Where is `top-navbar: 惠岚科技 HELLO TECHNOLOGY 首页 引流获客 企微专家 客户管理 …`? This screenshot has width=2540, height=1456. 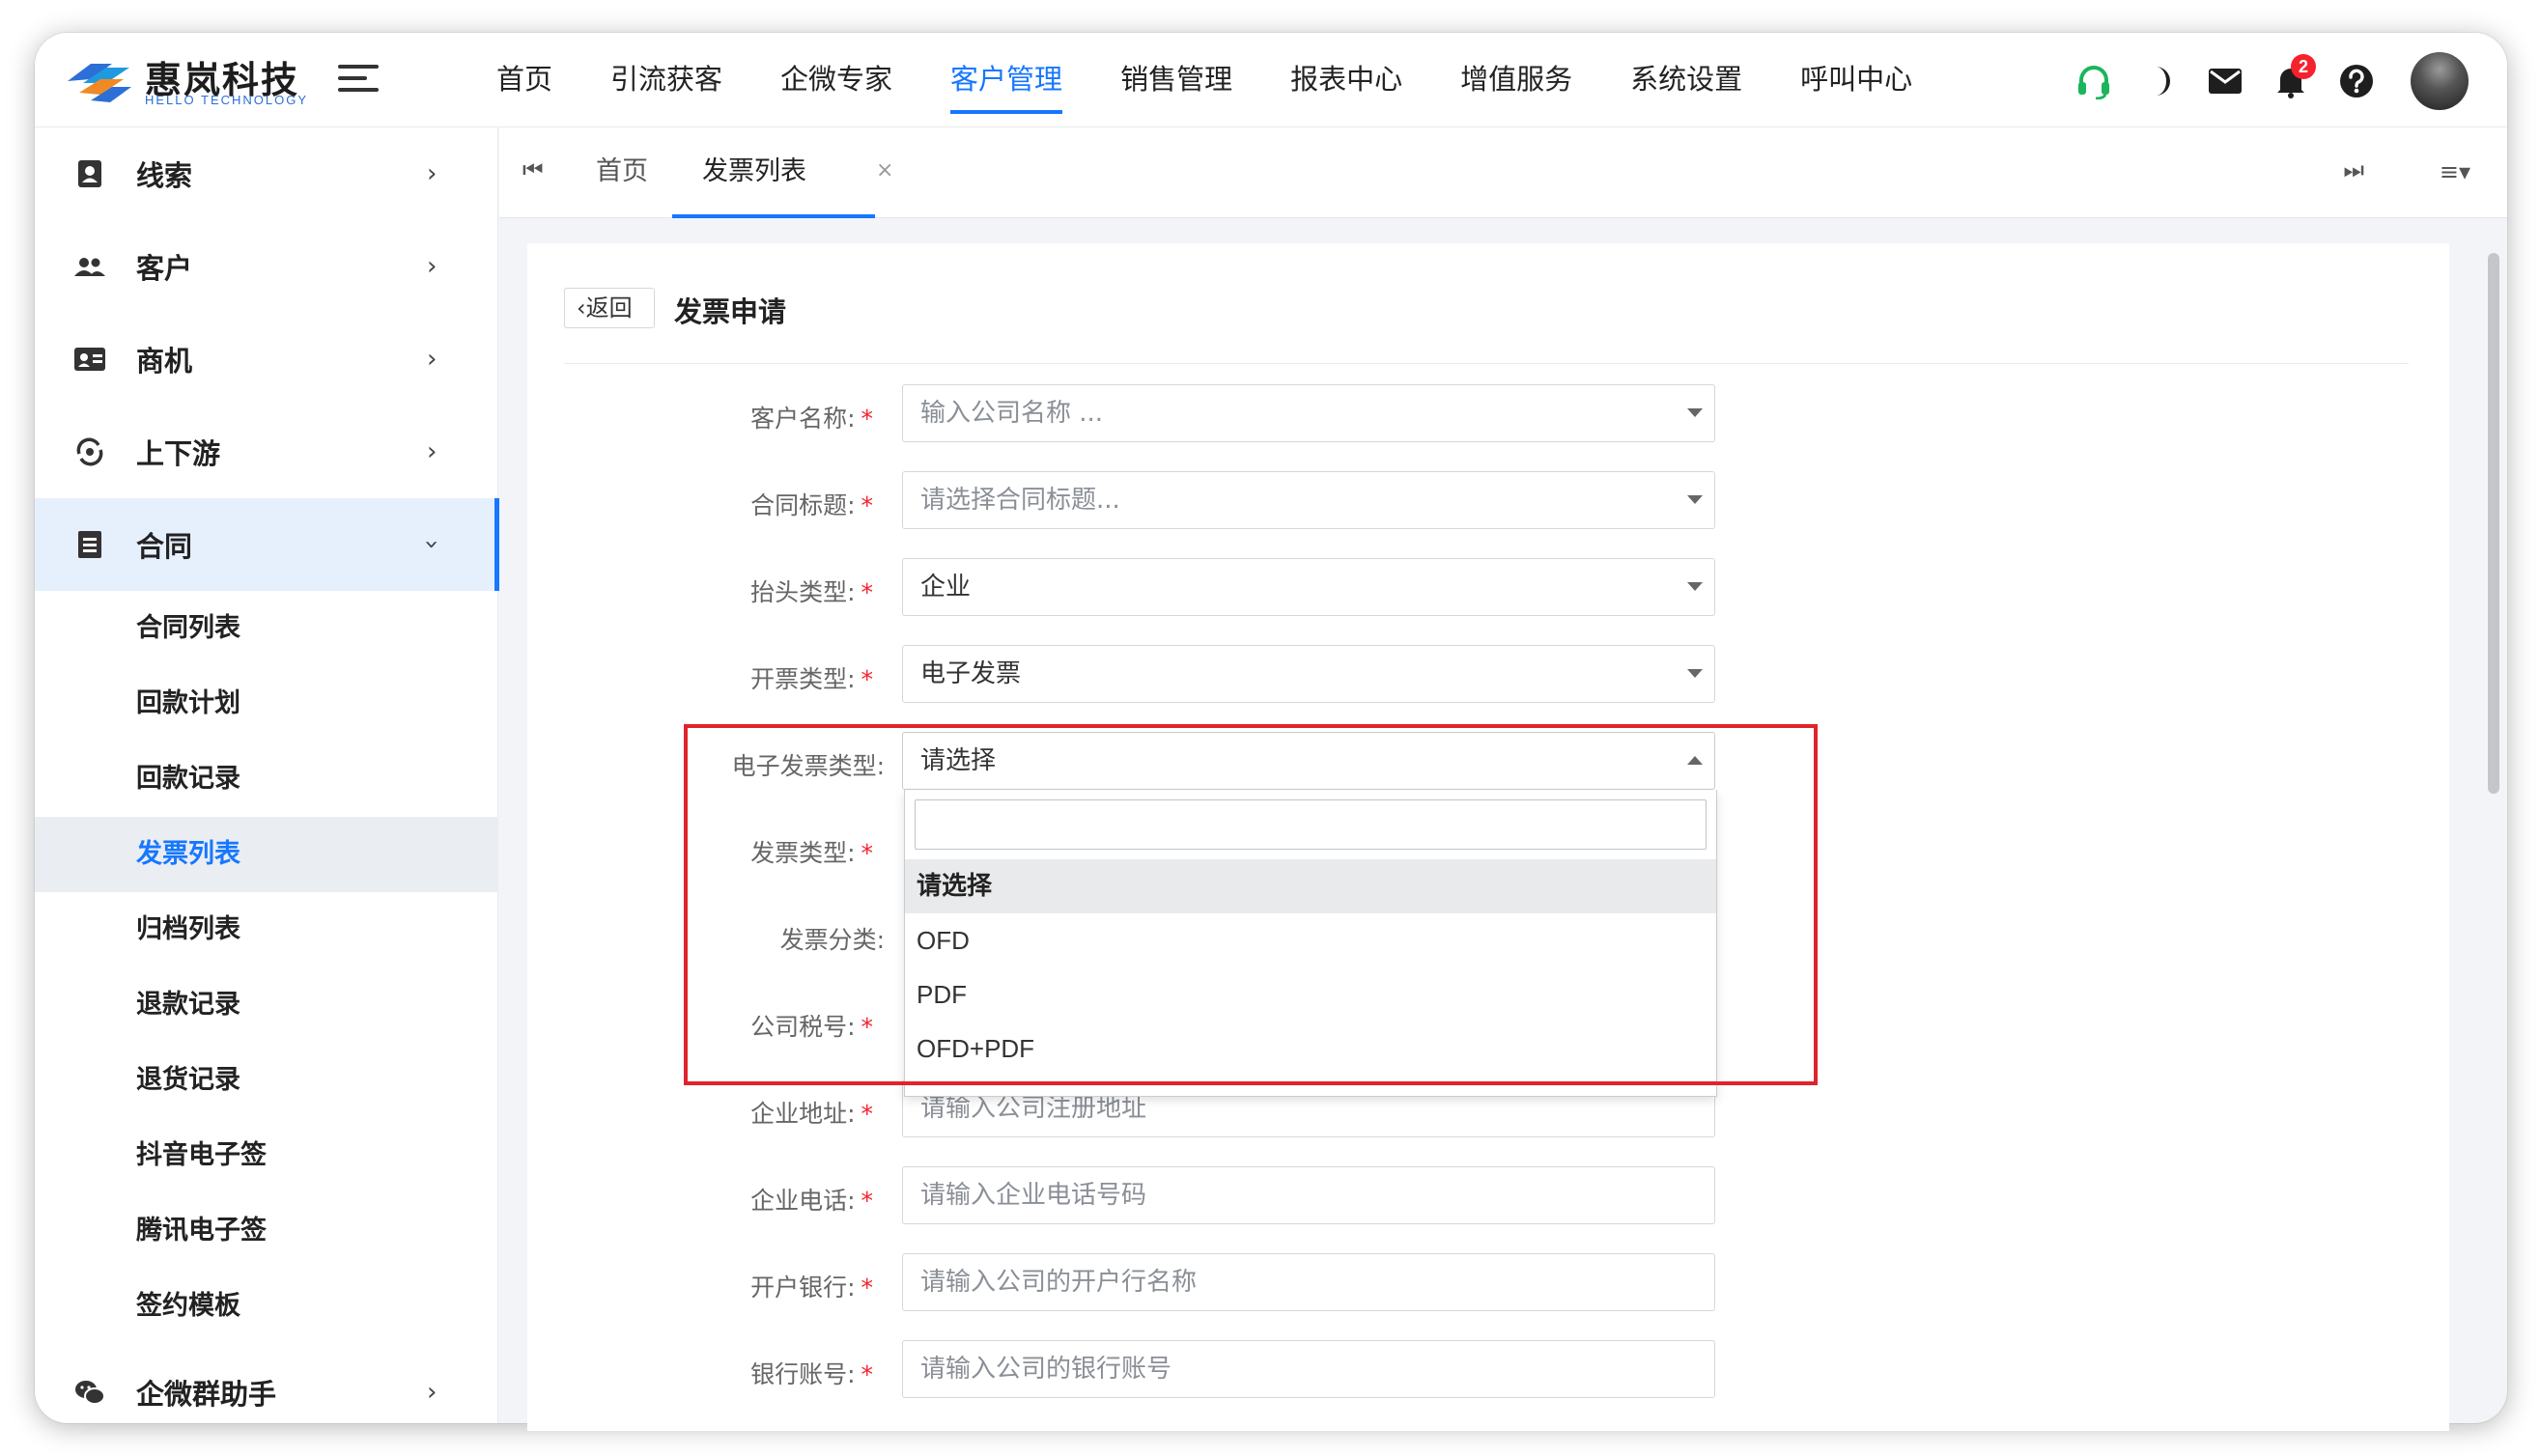 top-navbar: 惠岚科技 HELLO TECHNOLOGY 首页 引流获客 企微专家 客户管理 … is located at coordinates (1271, 80).